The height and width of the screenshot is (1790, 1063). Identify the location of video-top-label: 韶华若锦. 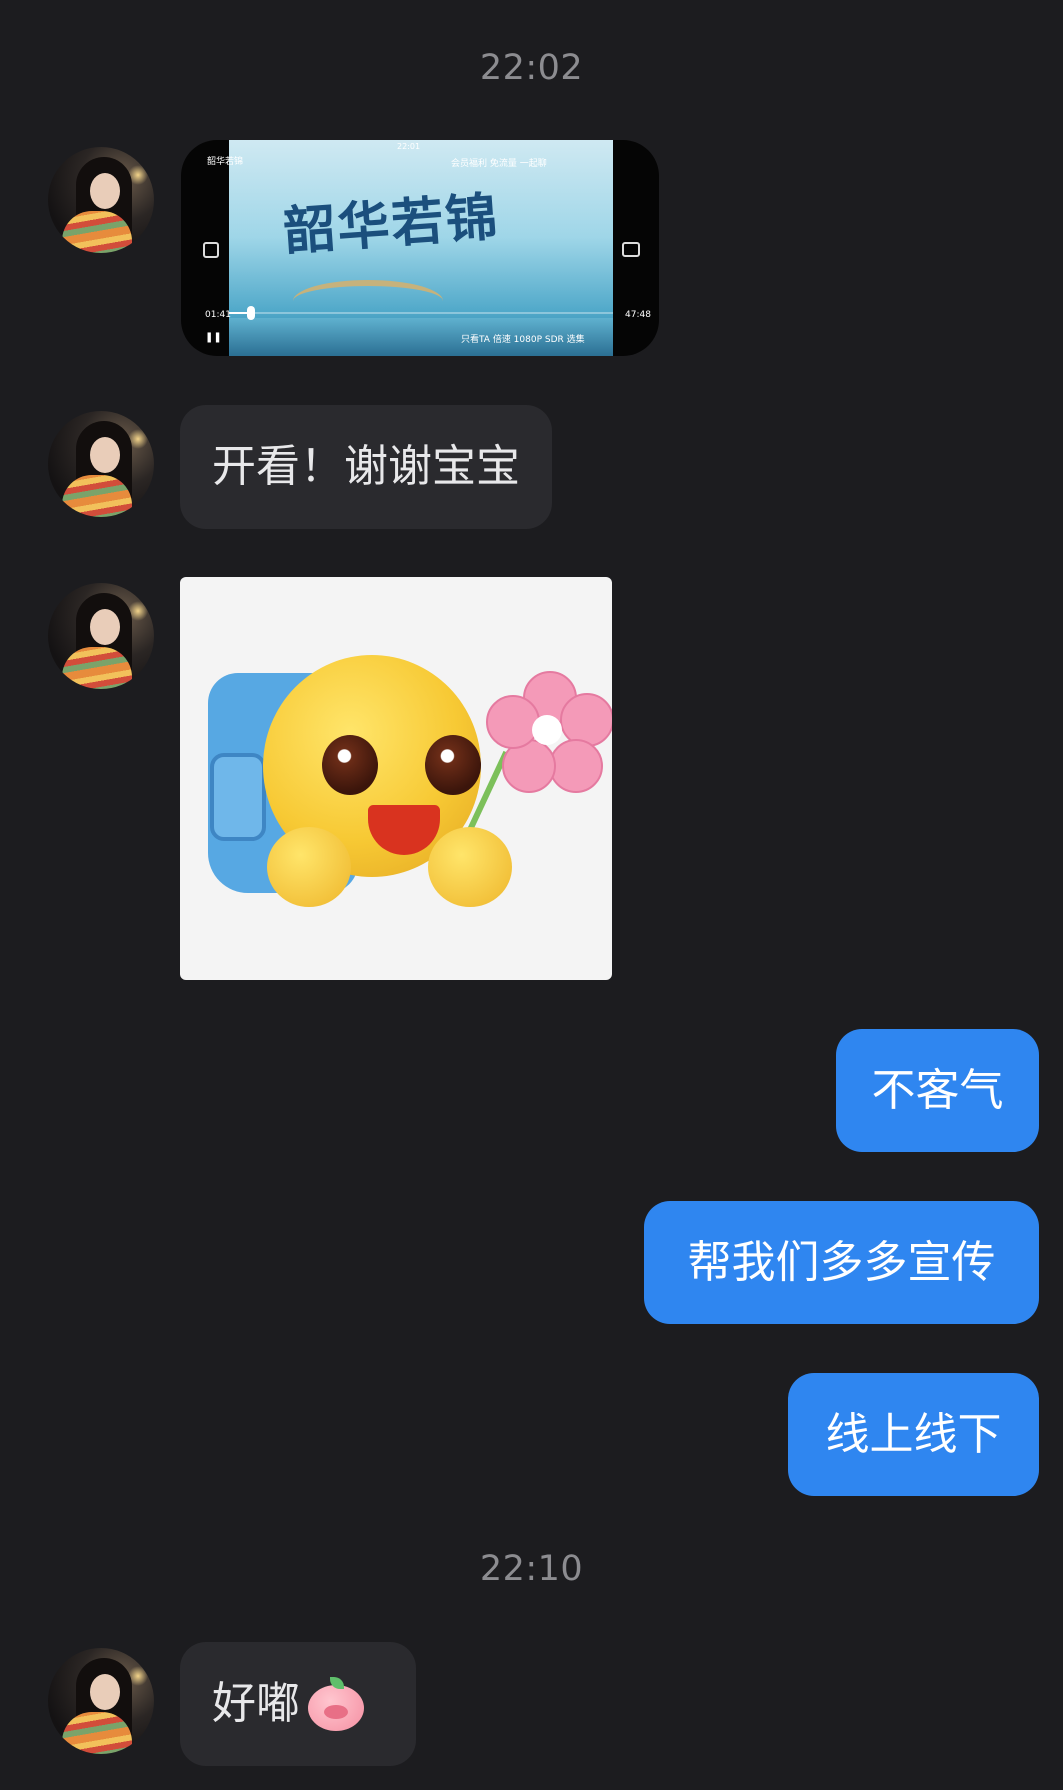
(225, 162).